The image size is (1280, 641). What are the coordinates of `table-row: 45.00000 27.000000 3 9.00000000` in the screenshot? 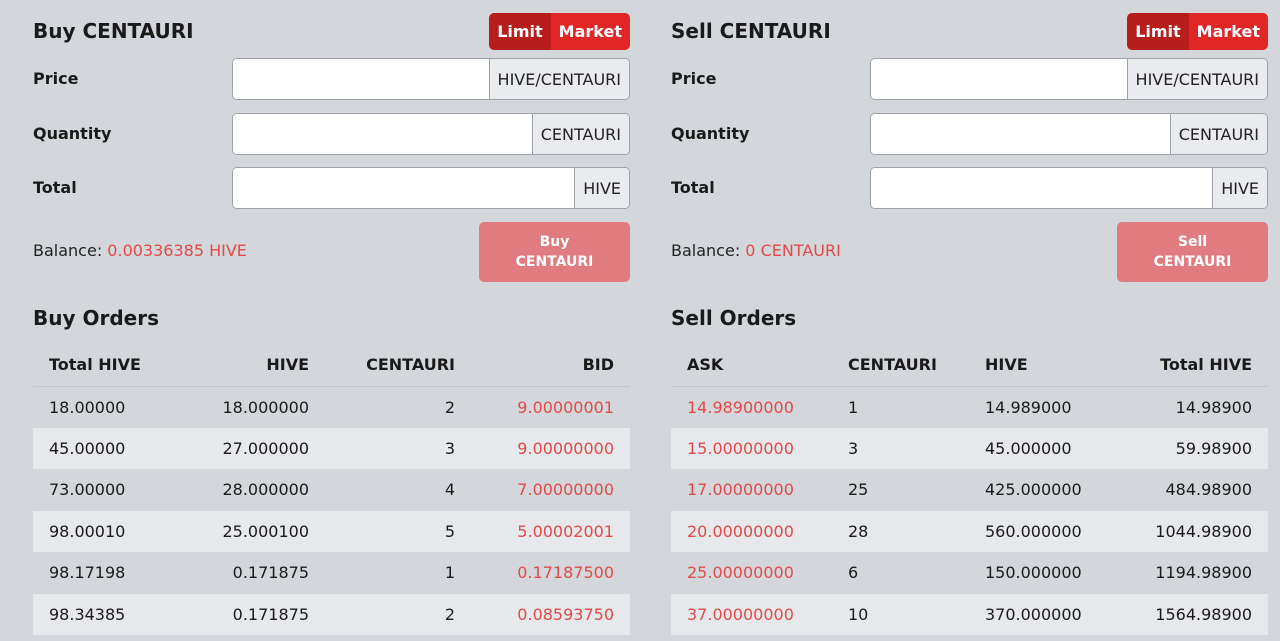 It's located at (331, 448).